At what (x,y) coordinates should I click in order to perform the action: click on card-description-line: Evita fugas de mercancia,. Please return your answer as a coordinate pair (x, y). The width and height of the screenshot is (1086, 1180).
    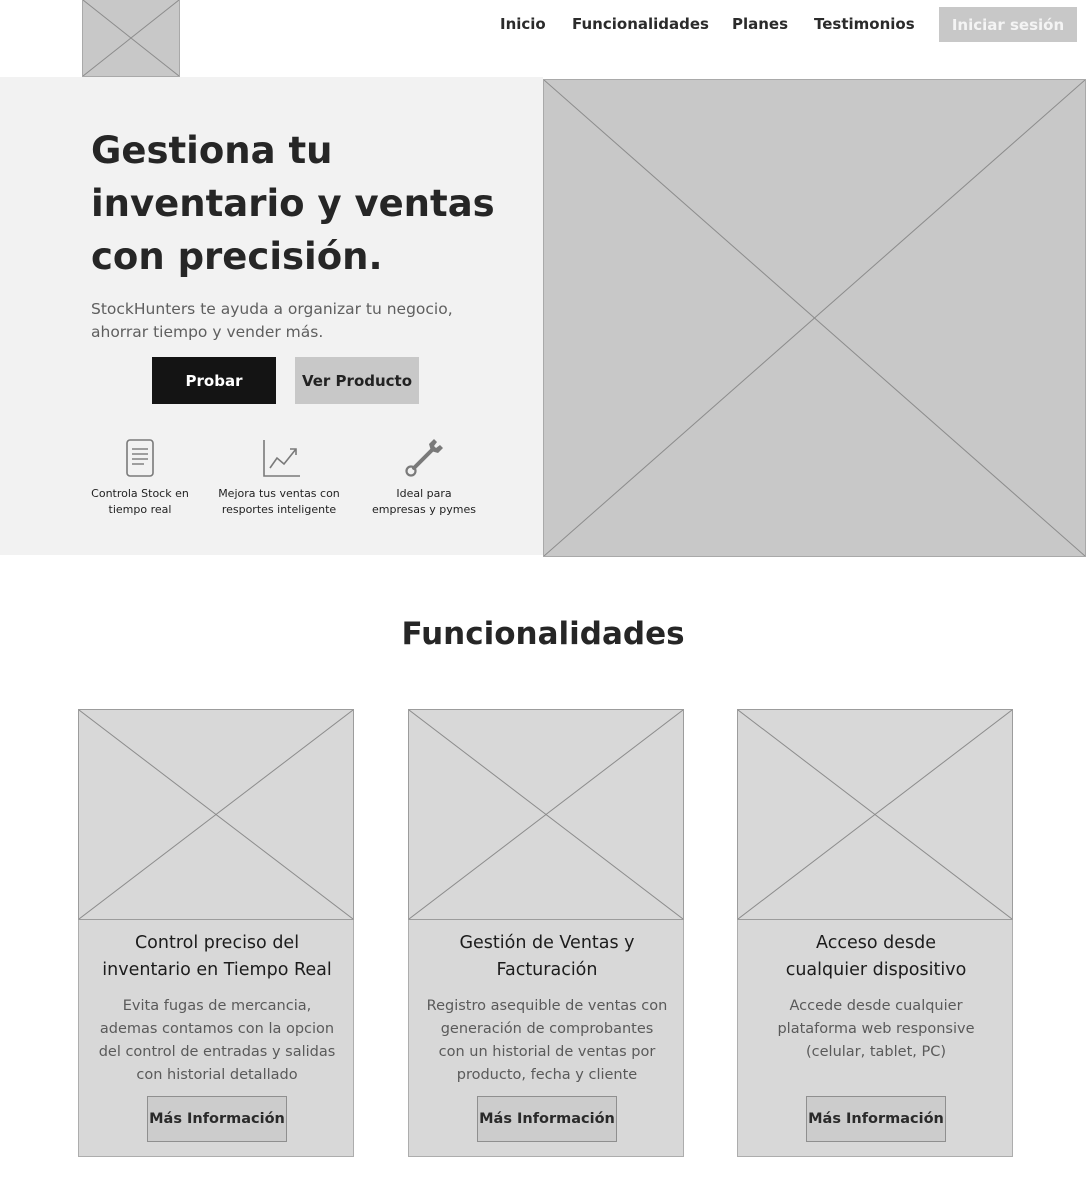
    Looking at the image, I should click on (217, 1006).